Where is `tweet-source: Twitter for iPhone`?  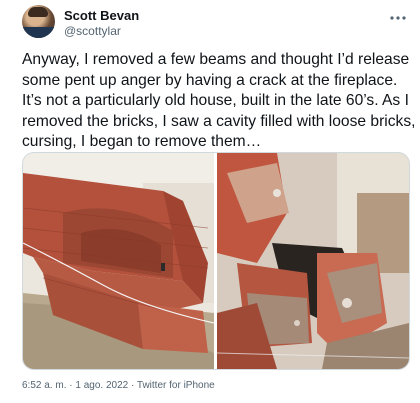 tweet-source: Twitter for iPhone is located at coordinates (176, 385).